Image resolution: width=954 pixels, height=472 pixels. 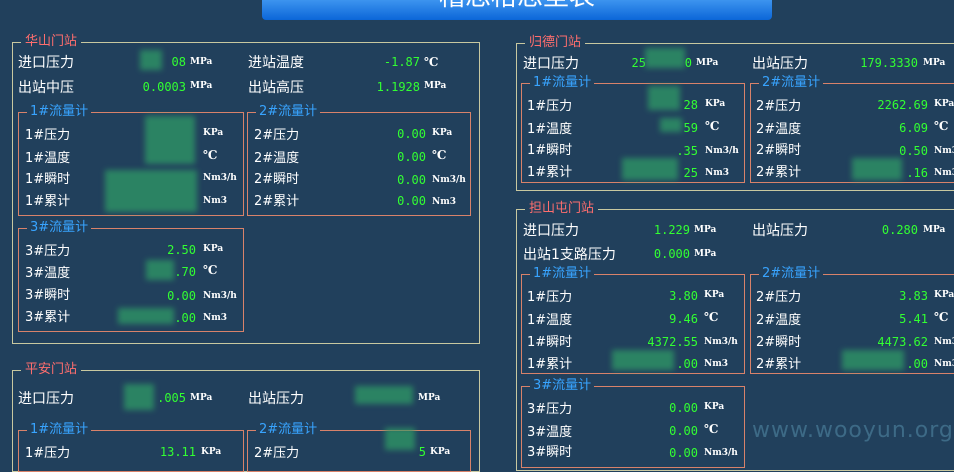 I want to click on pressure-value: 3.80, so click(x=683, y=296).